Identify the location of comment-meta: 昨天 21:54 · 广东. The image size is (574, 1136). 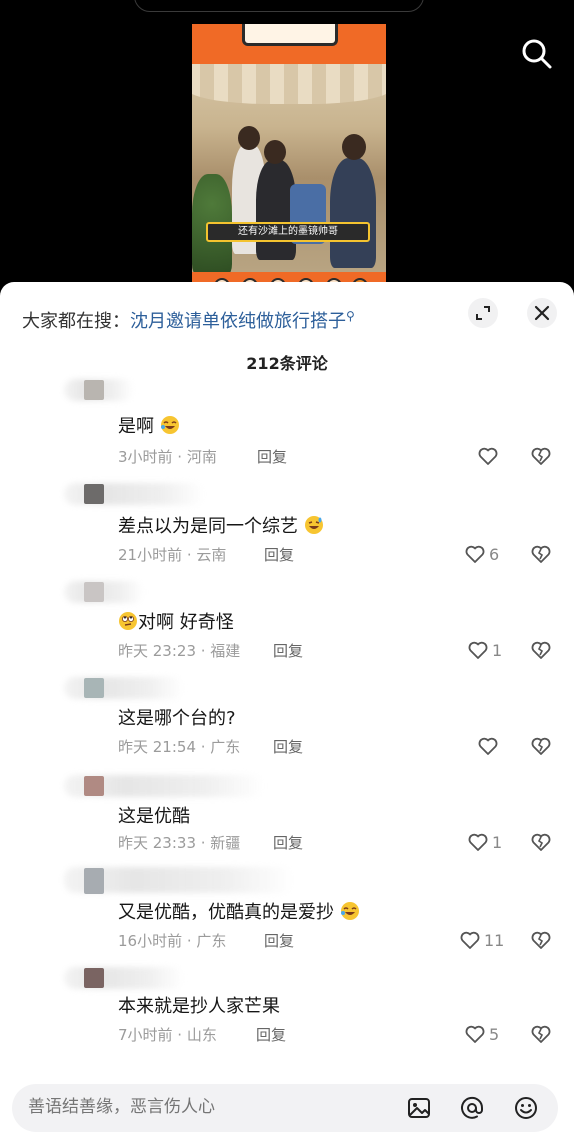
(179, 747).